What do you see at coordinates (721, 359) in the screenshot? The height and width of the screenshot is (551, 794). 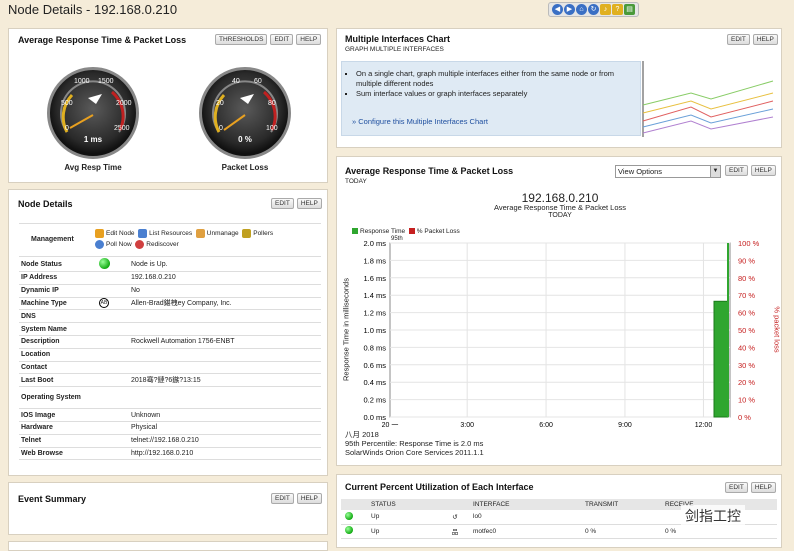 I see `response-time-bar` at bounding box center [721, 359].